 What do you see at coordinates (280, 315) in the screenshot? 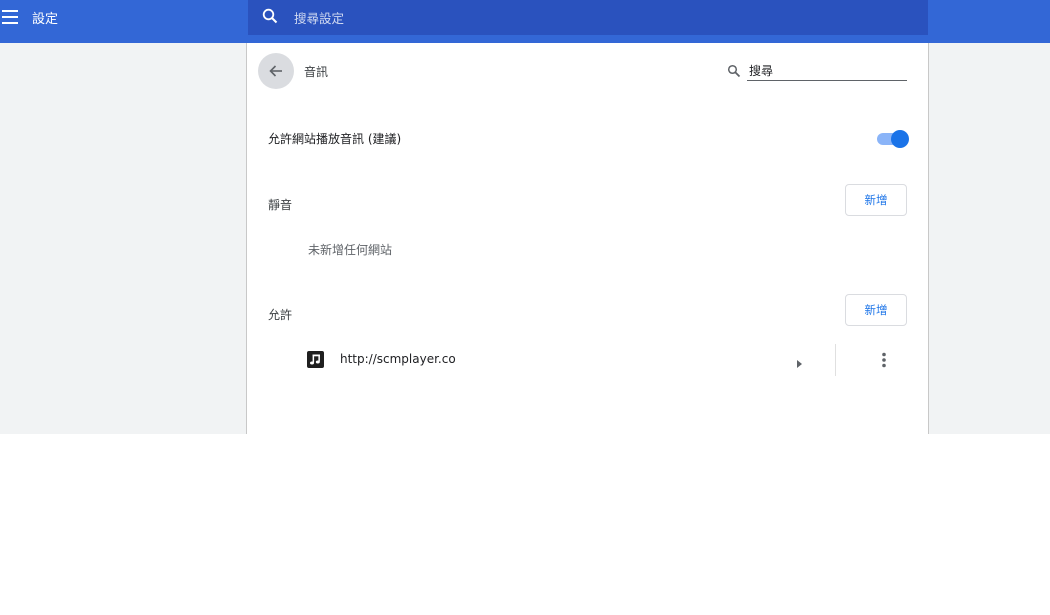
I see `allow-section-label: 允許` at bounding box center [280, 315].